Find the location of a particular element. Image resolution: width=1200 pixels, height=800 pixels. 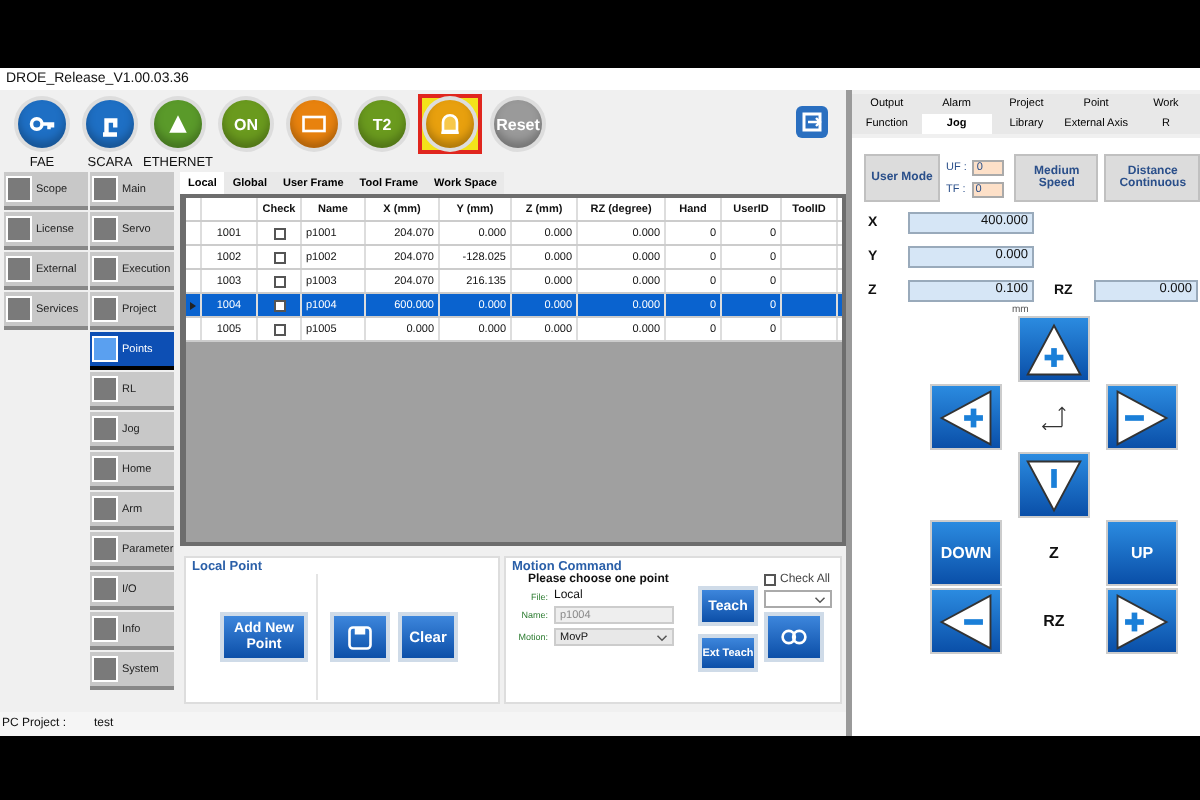

card-icon is located at coordinates (314, 124).